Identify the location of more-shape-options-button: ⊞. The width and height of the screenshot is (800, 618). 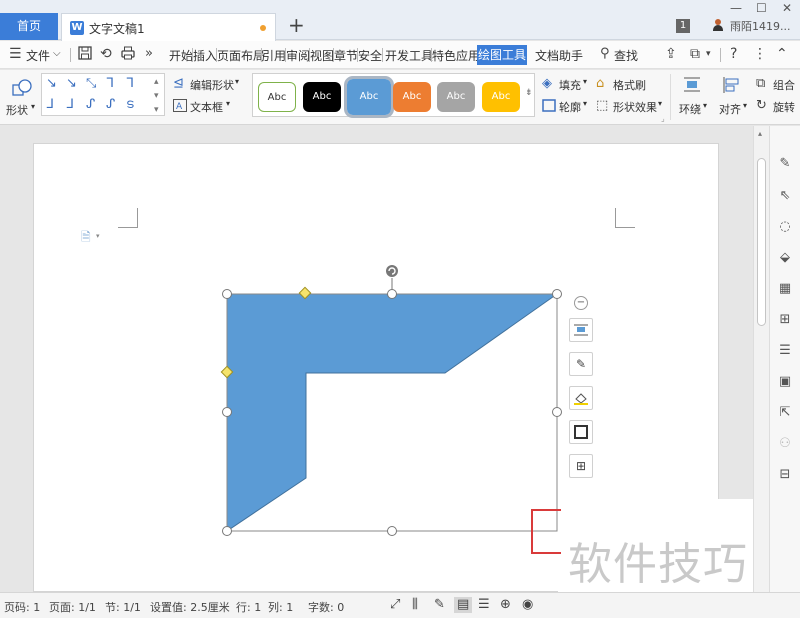
(581, 466).